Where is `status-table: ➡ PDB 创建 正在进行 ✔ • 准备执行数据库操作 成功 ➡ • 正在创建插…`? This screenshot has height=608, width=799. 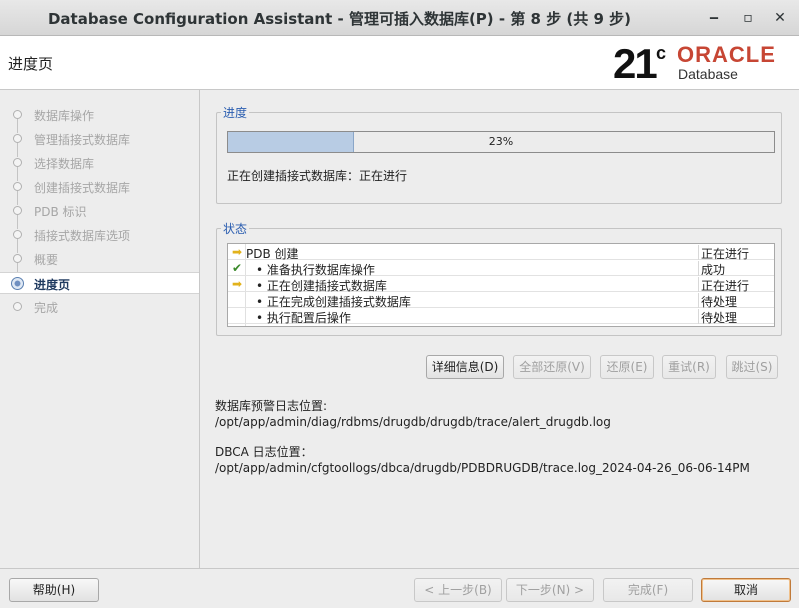 status-table: ➡ PDB 创建 正在进行 ✔ • 准备执行数据库操作 成功 ➡ • 正在创建插… is located at coordinates (501, 285).